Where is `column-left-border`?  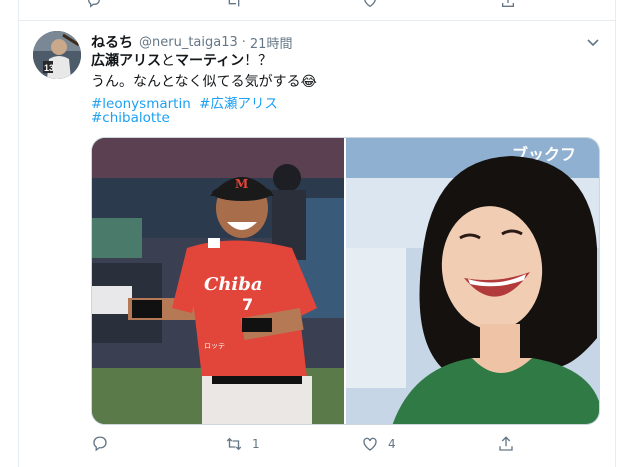 column-left-border is located at coordinates (18, 233).